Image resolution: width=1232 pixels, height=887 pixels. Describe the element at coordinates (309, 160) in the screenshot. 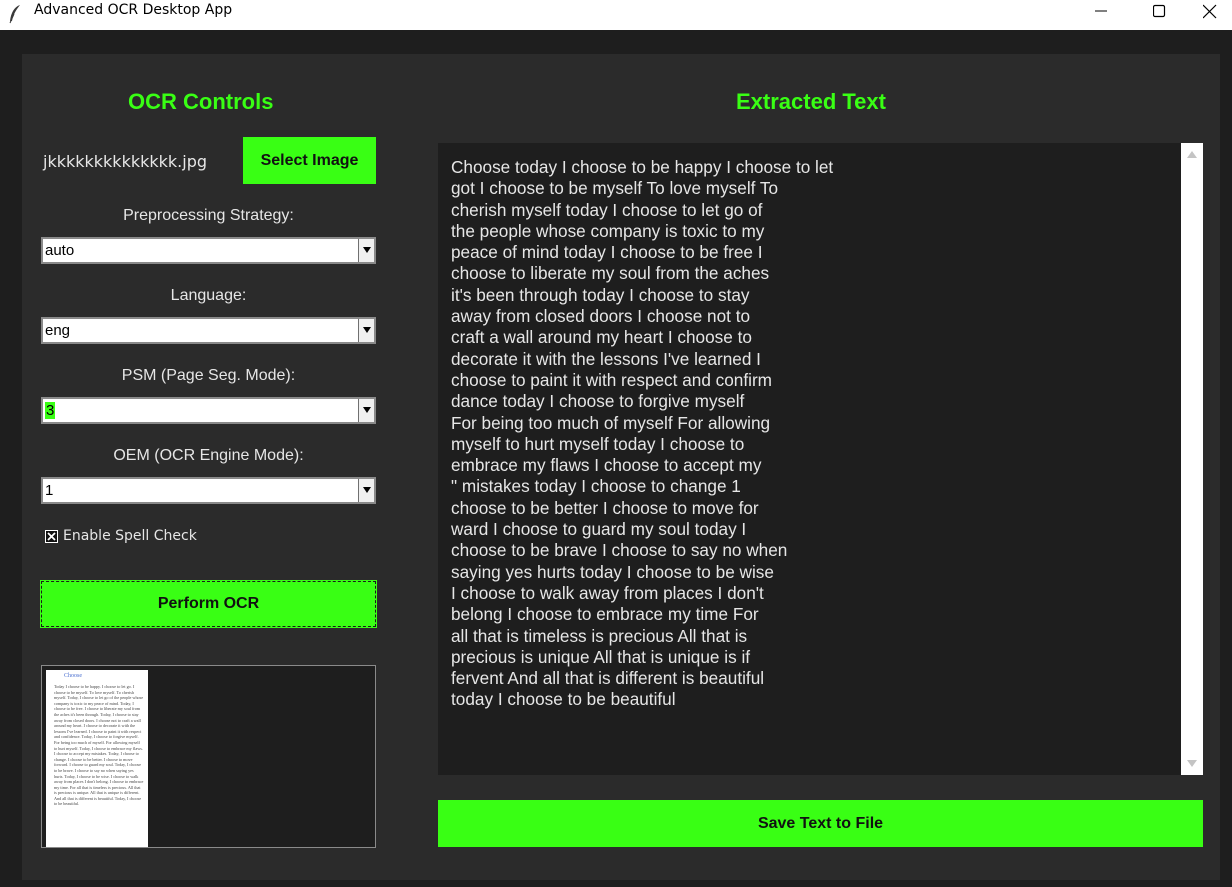

I see `select-image-button: Select Image` at that location.